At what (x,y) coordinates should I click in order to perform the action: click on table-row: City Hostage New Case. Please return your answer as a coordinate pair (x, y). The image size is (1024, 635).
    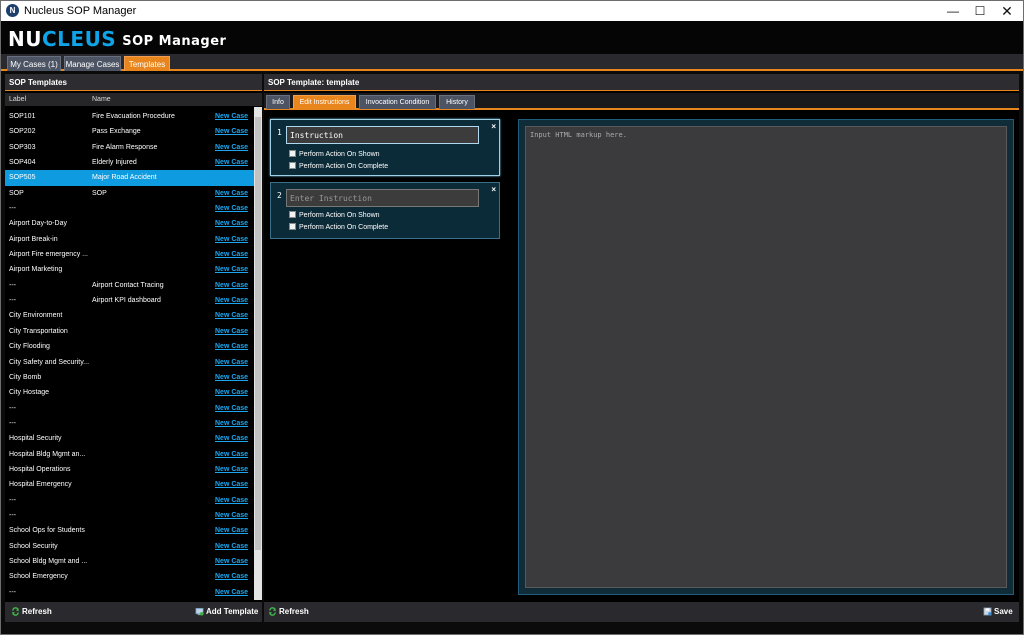
    Looking at the image, I should click on (129, 392).